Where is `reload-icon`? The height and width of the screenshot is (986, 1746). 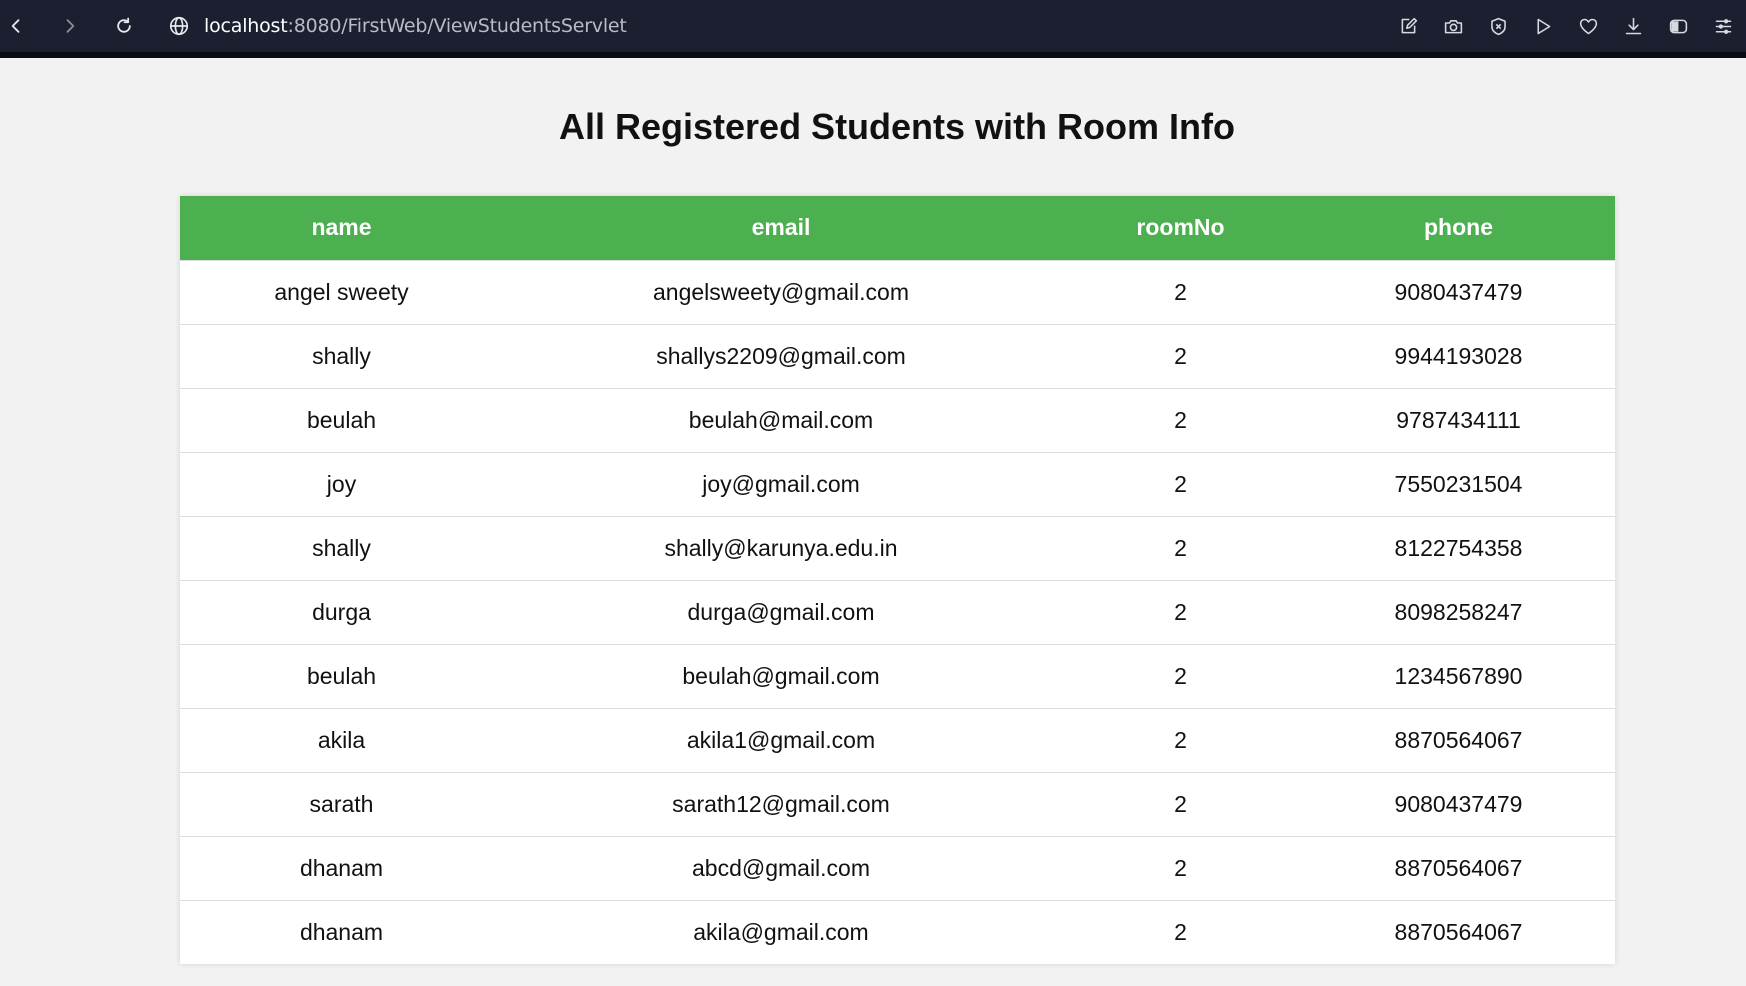
reload-icon is located at coordinates (124, 26).